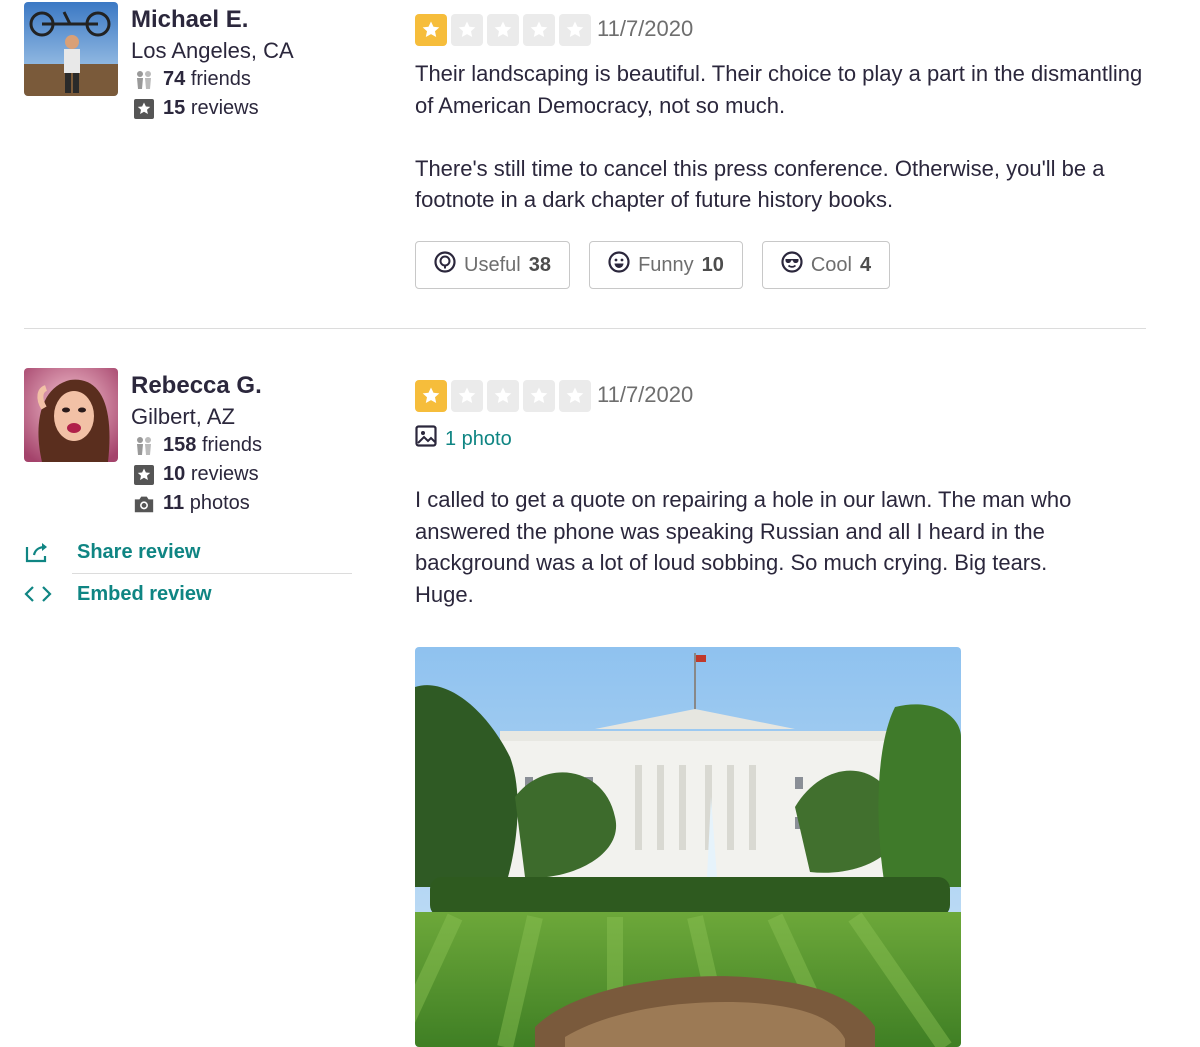 The height and width of the screenshot is (1047, 1200). I want to click on cool-icon, so click(792, 265).